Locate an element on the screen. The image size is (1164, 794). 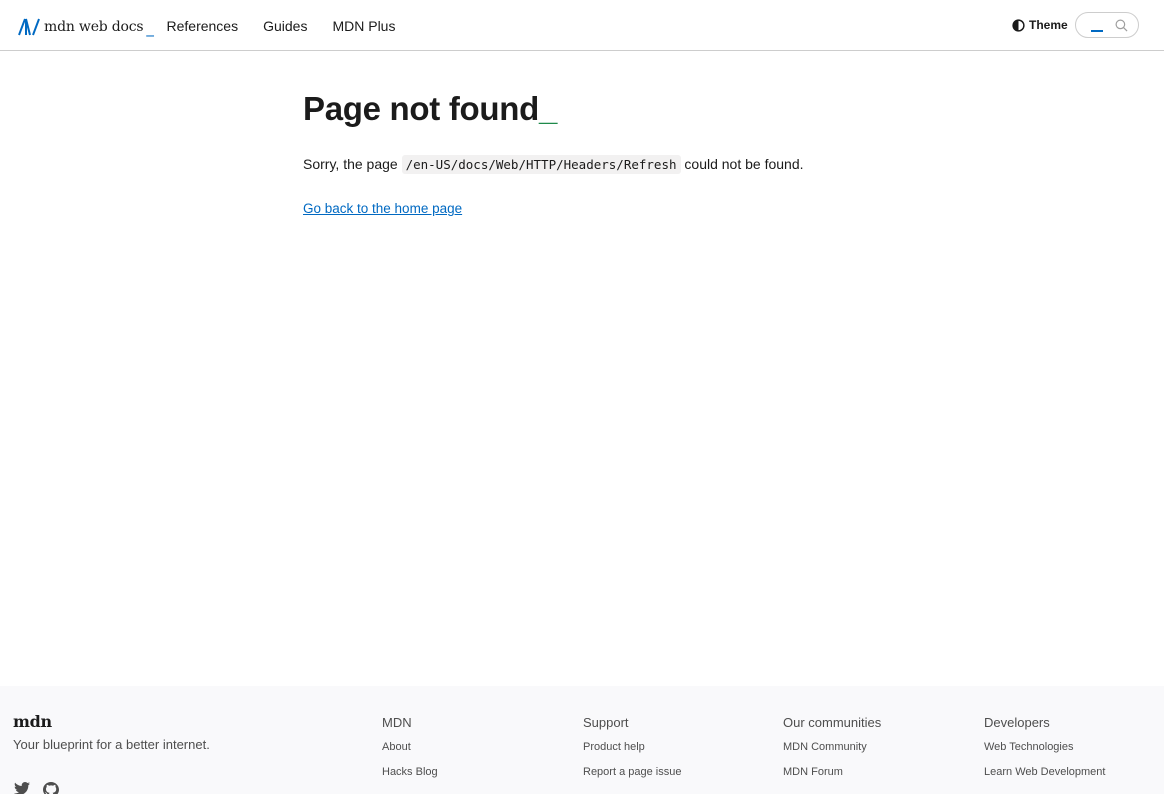
footer-col-support: Support Product help Report a page issue is located at coordinates (632, 752).